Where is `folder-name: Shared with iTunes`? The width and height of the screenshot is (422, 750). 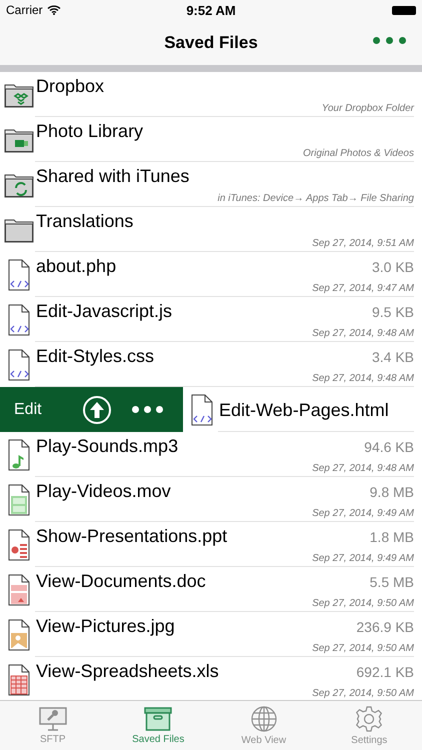
folder-name: Shared with iTunes is located at coordinates (225, 176).